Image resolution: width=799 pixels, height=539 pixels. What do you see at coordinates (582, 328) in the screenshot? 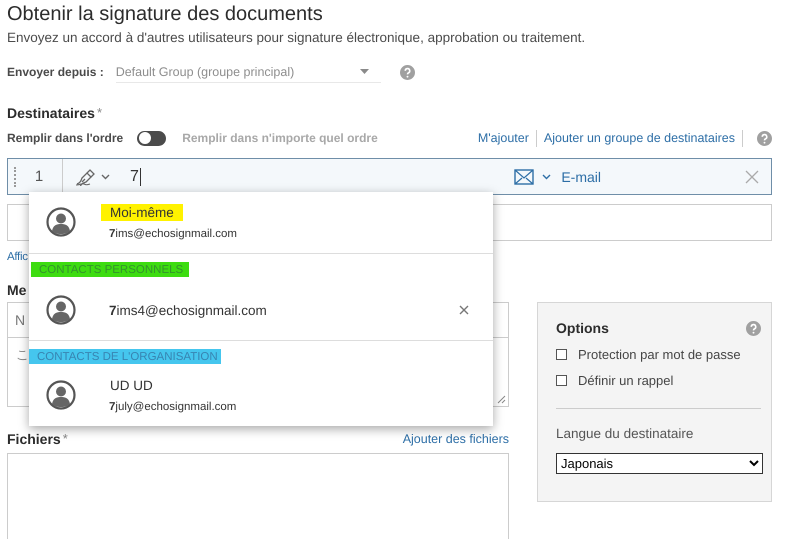
I see `options-title: Options` at bounding box center [582, 328].